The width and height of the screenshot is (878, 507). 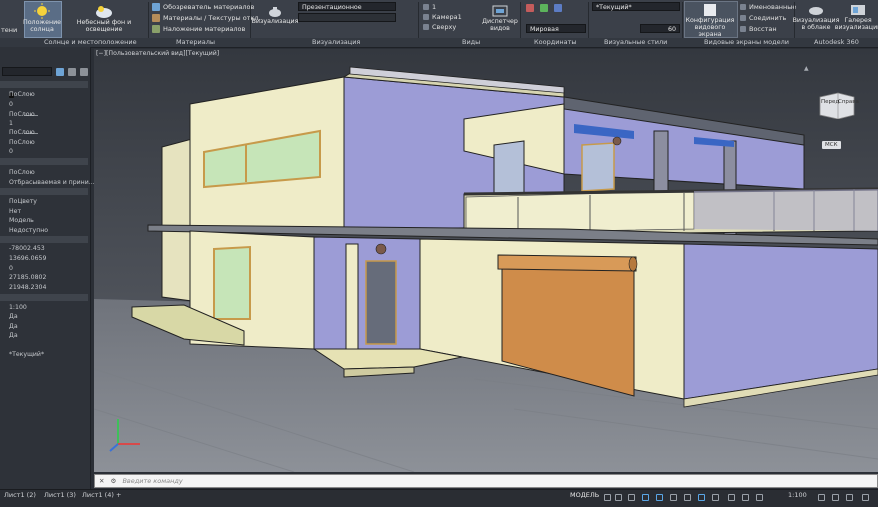 I want to click on transparency-icon, so click(x=701, y=497).